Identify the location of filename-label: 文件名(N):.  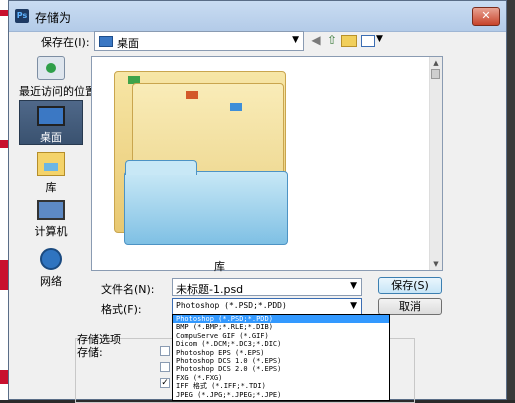
(128, 289).